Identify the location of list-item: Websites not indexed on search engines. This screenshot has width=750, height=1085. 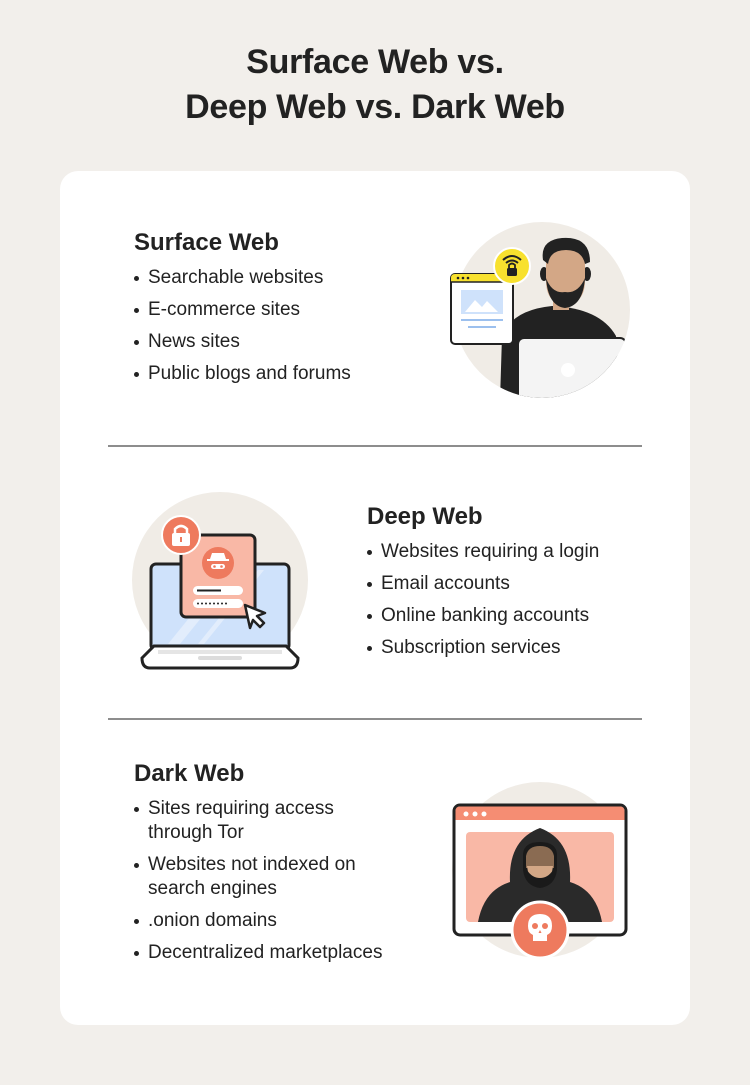
(266, 877).